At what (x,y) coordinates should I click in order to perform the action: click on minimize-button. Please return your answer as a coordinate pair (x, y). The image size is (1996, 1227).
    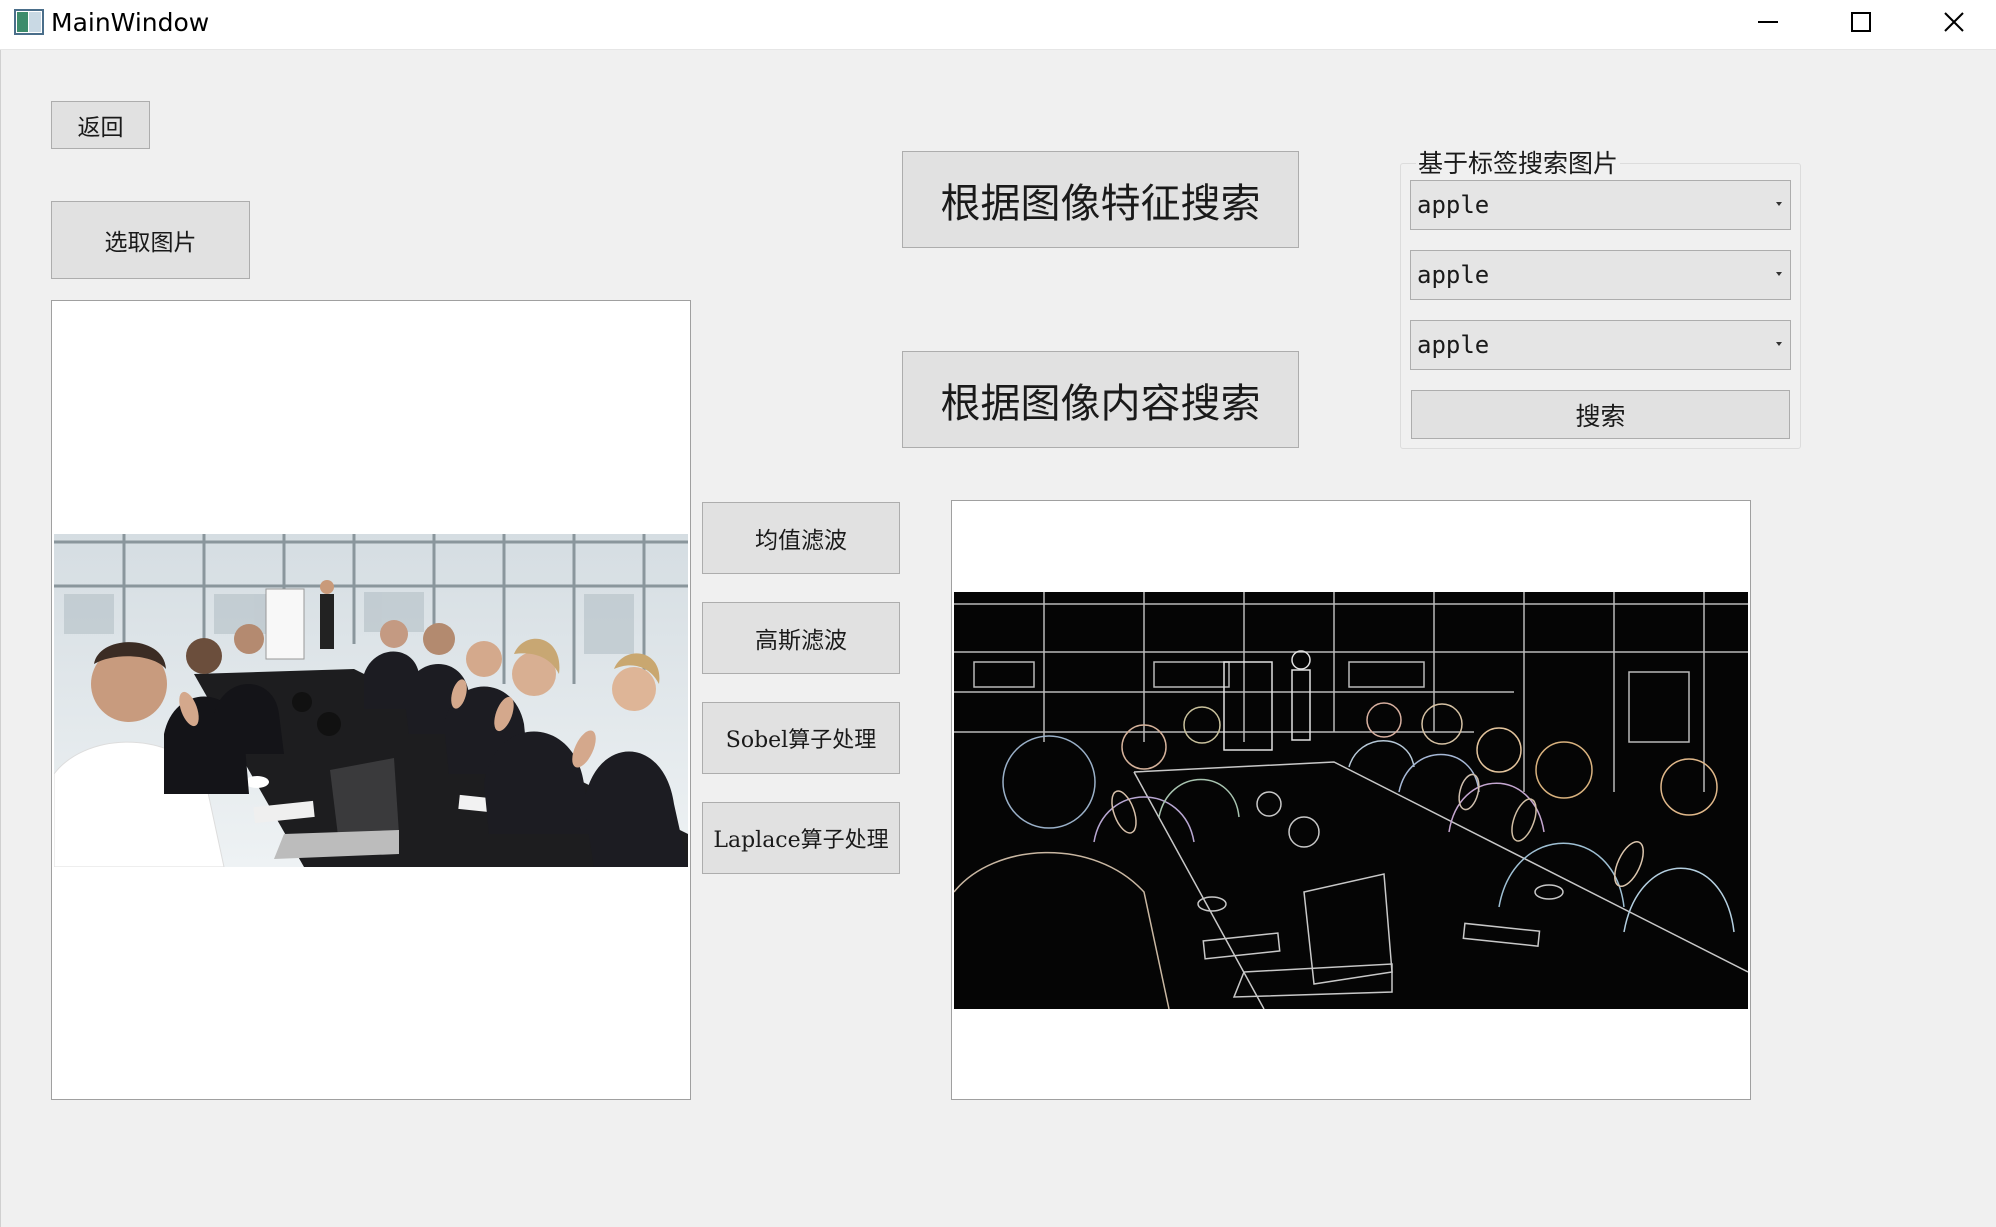
    Looking at the image, I should click on (1768, 22).